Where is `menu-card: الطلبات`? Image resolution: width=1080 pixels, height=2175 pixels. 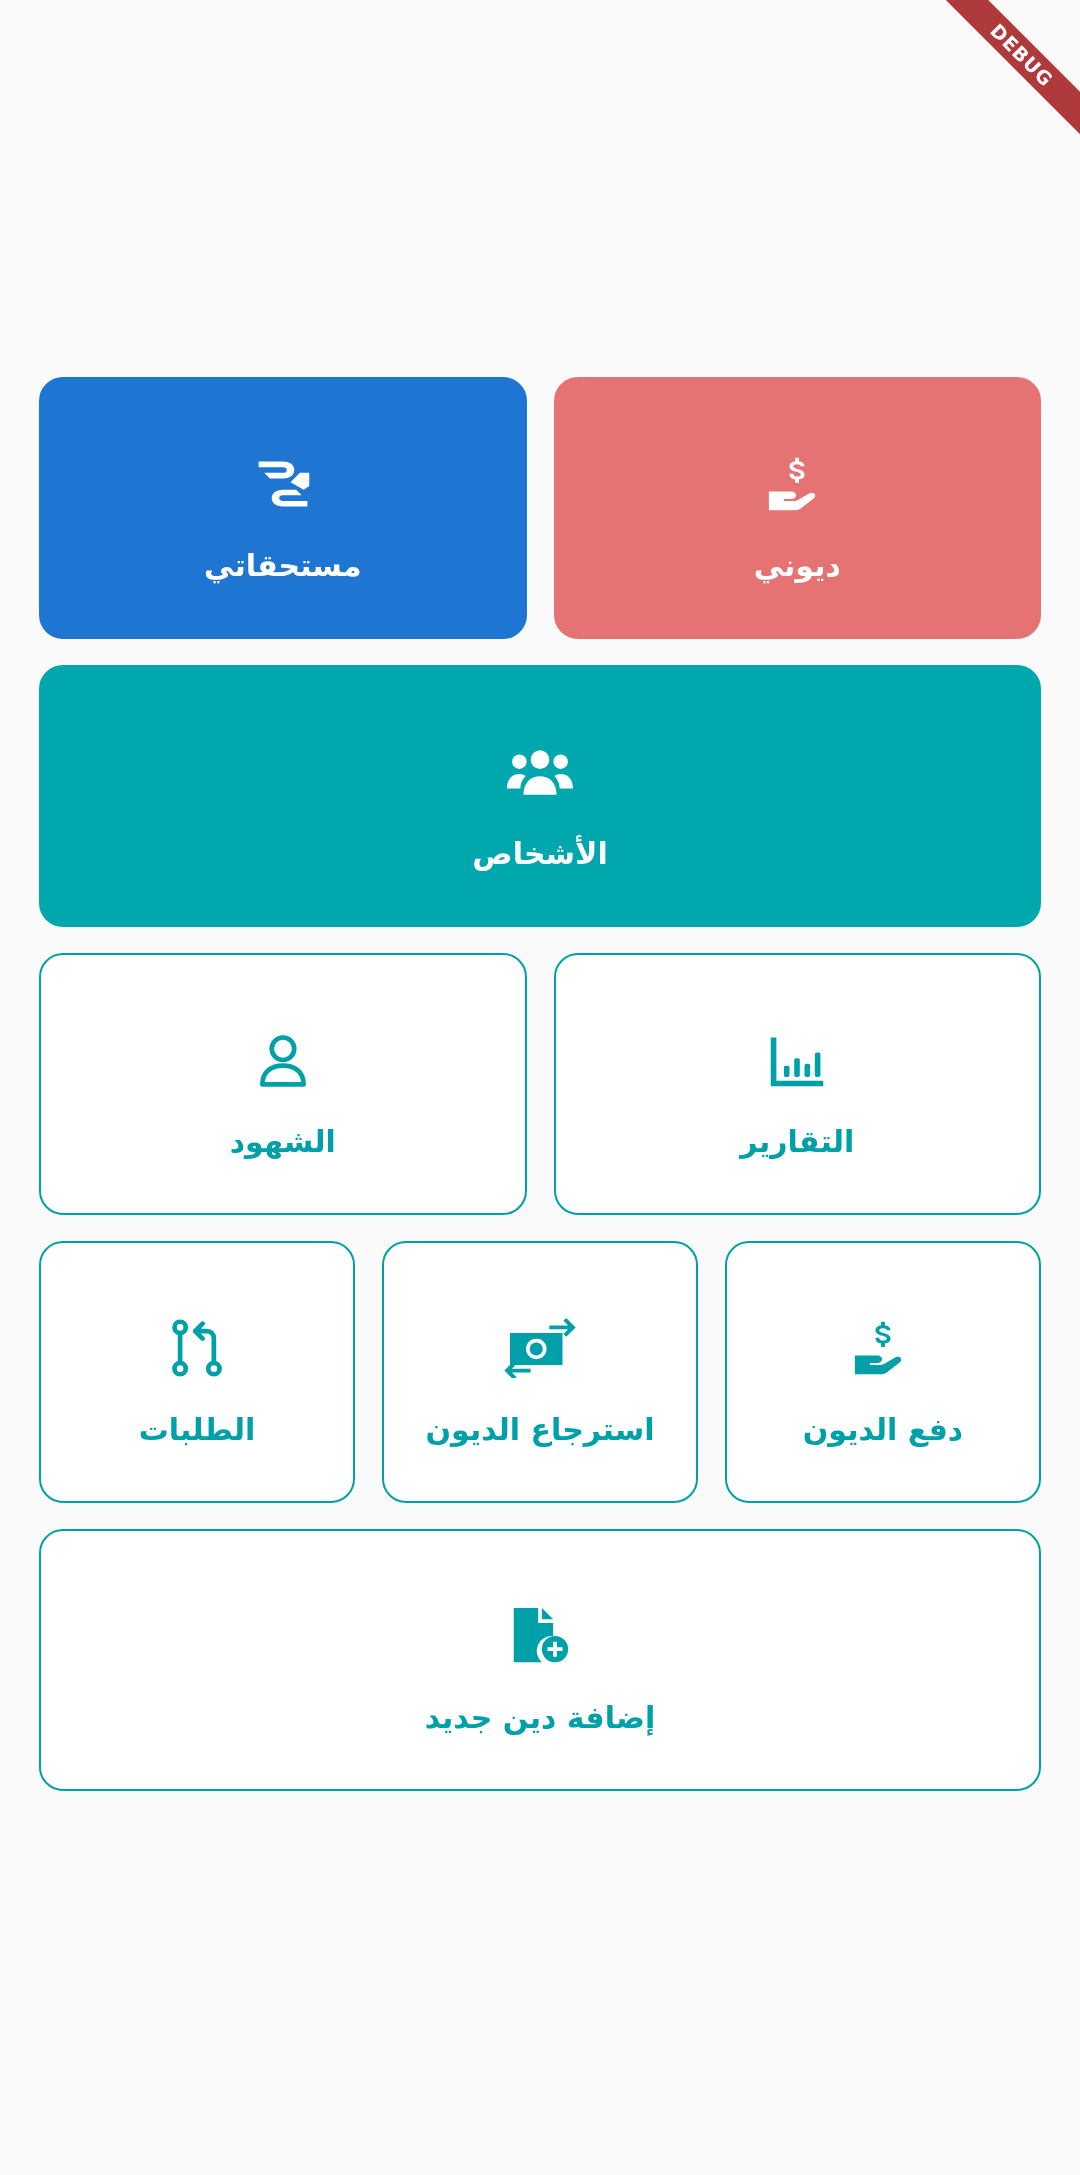
menu-card: الطلبات is located at coordinates (197, 1372).